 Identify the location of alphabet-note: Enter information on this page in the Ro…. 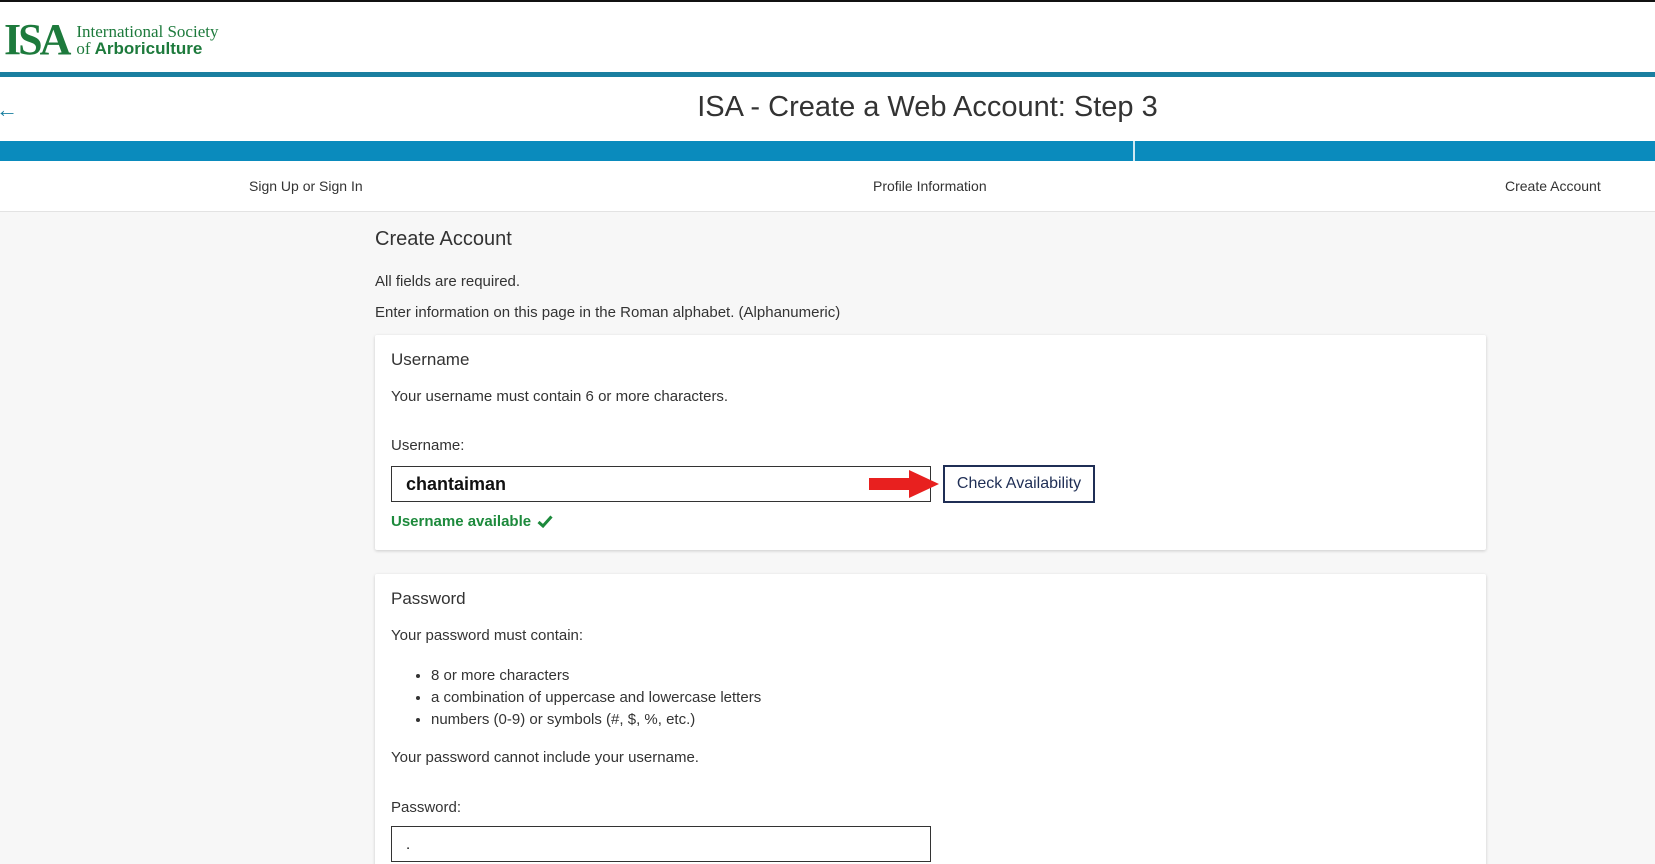
(608, 312).